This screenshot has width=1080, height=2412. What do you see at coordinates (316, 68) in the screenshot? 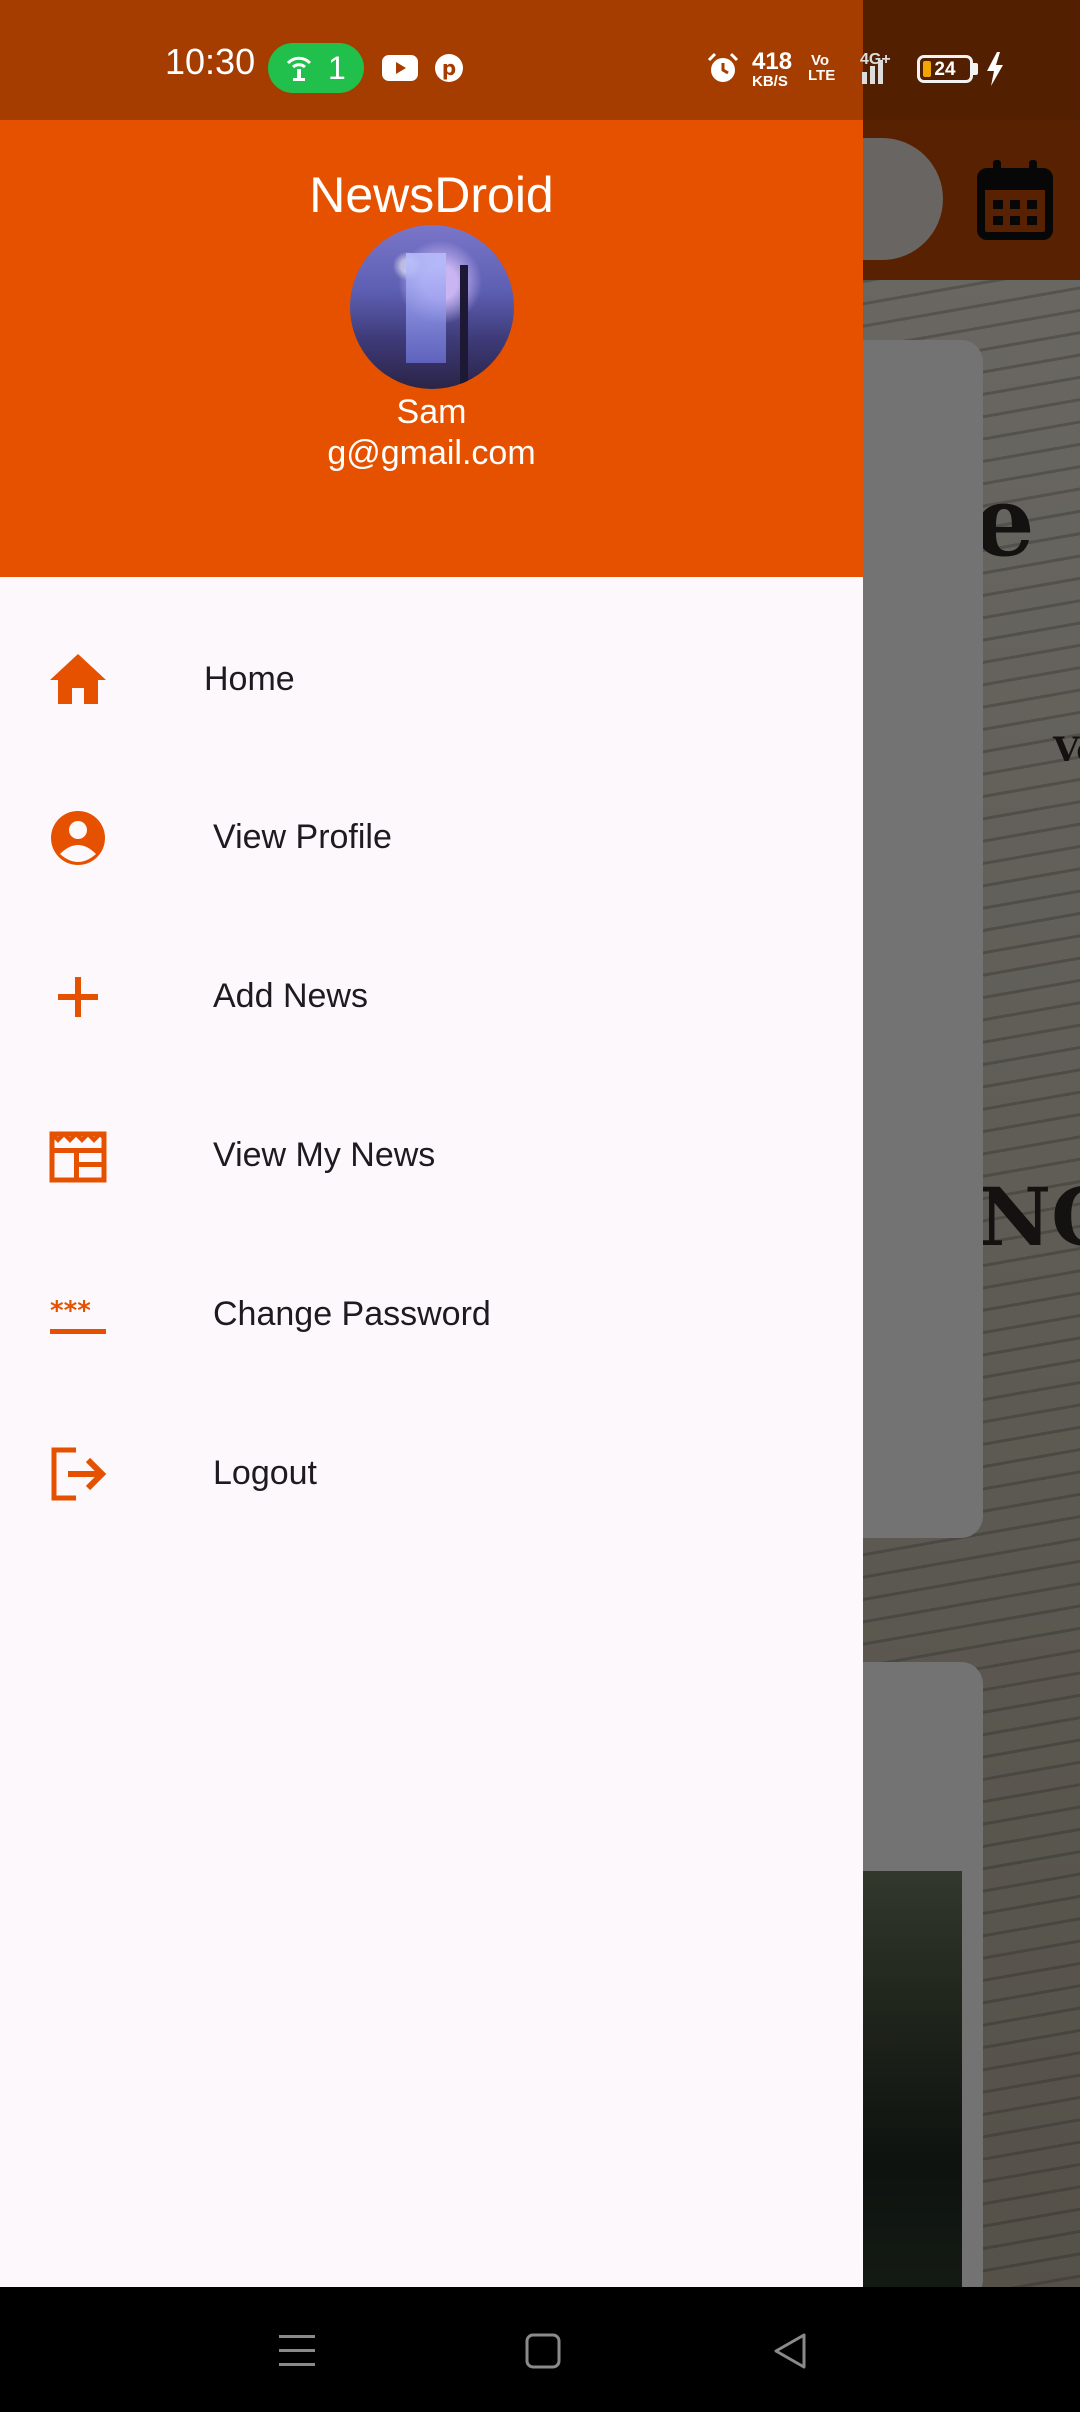
I see `hotspot-badge: 1` at bounding box center [316, 68].